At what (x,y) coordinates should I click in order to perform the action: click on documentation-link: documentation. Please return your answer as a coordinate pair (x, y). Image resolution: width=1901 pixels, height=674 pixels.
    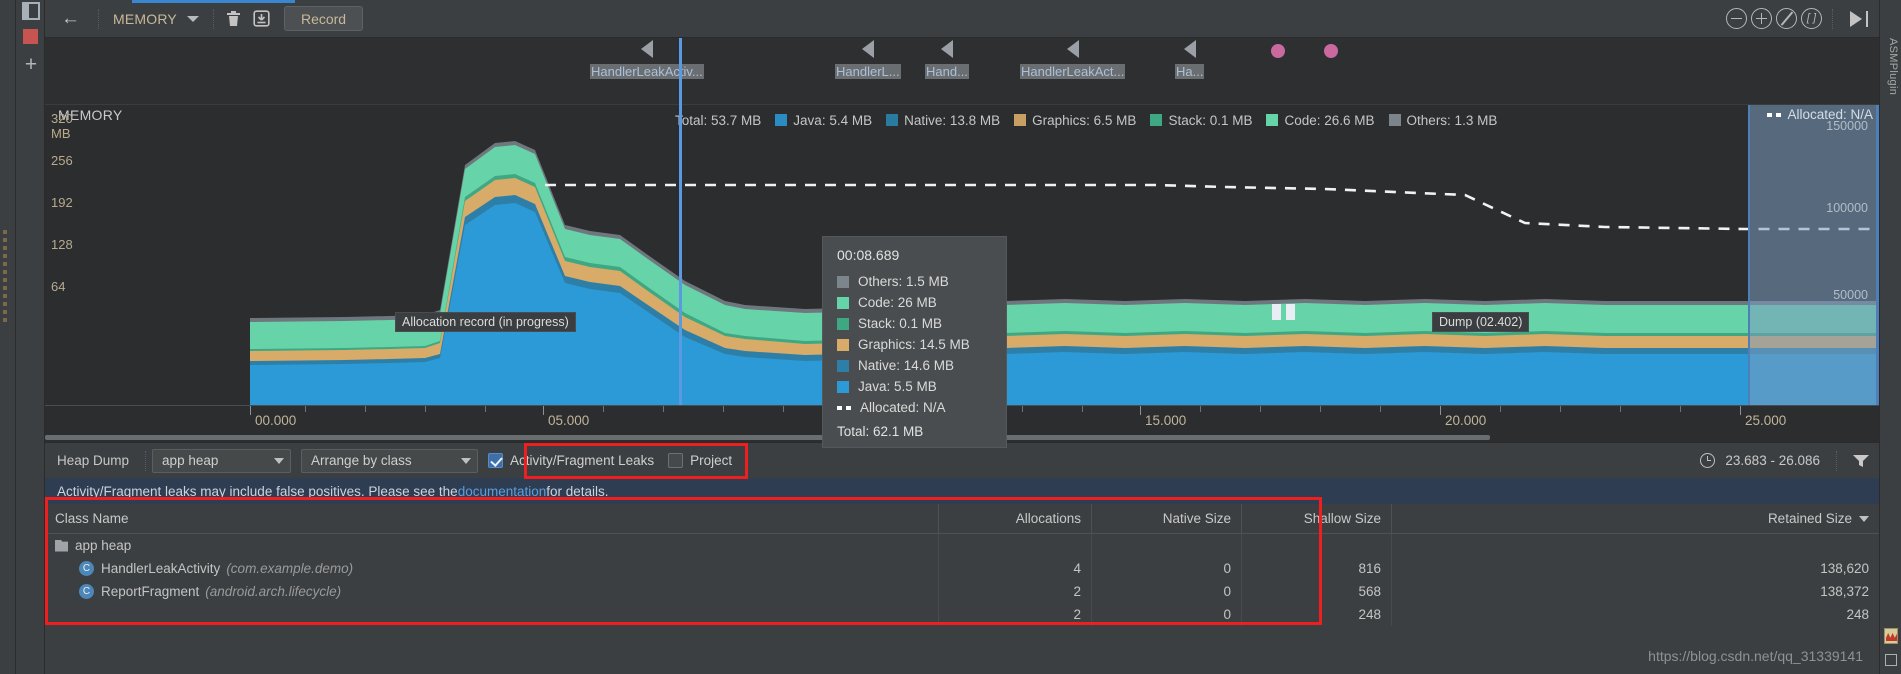
    Looking at the image, I should click on (502, 491).